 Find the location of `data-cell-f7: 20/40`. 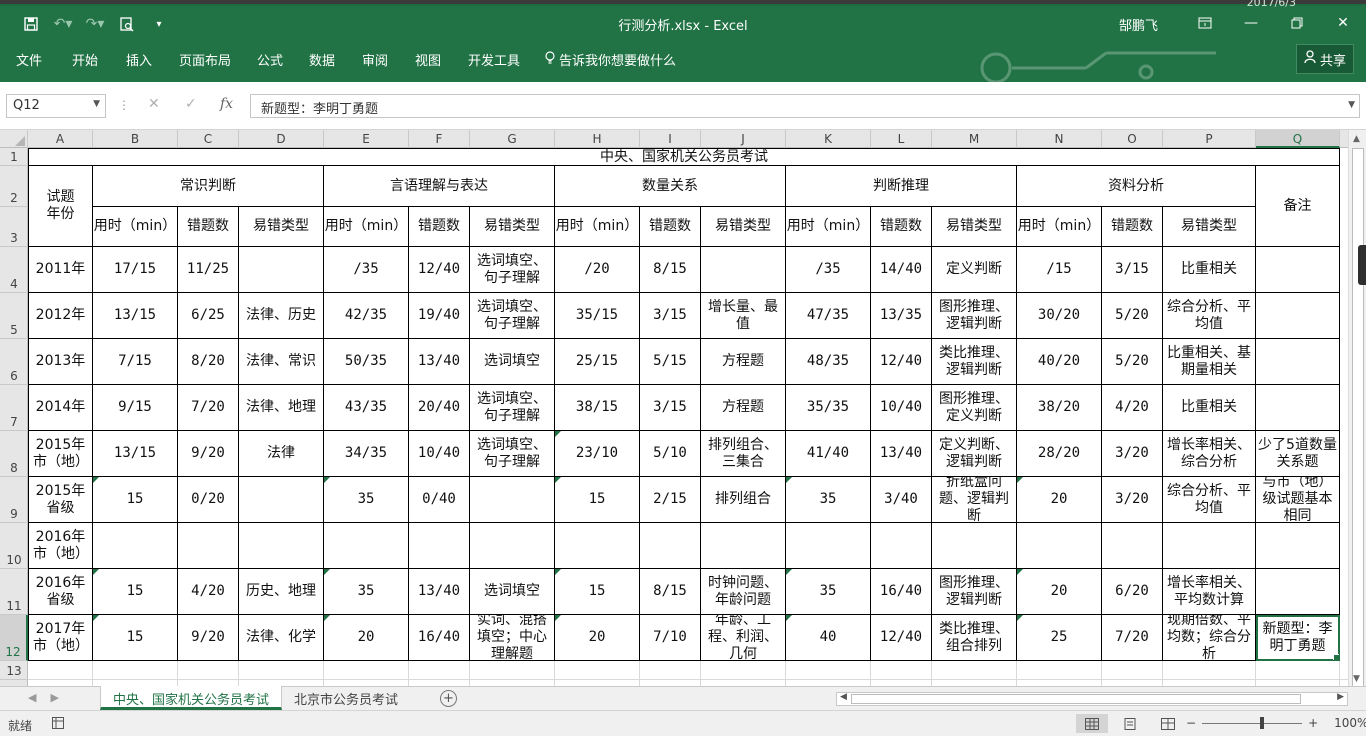

data-cell-f7: 20/40 is located at coordinates (439, 408).